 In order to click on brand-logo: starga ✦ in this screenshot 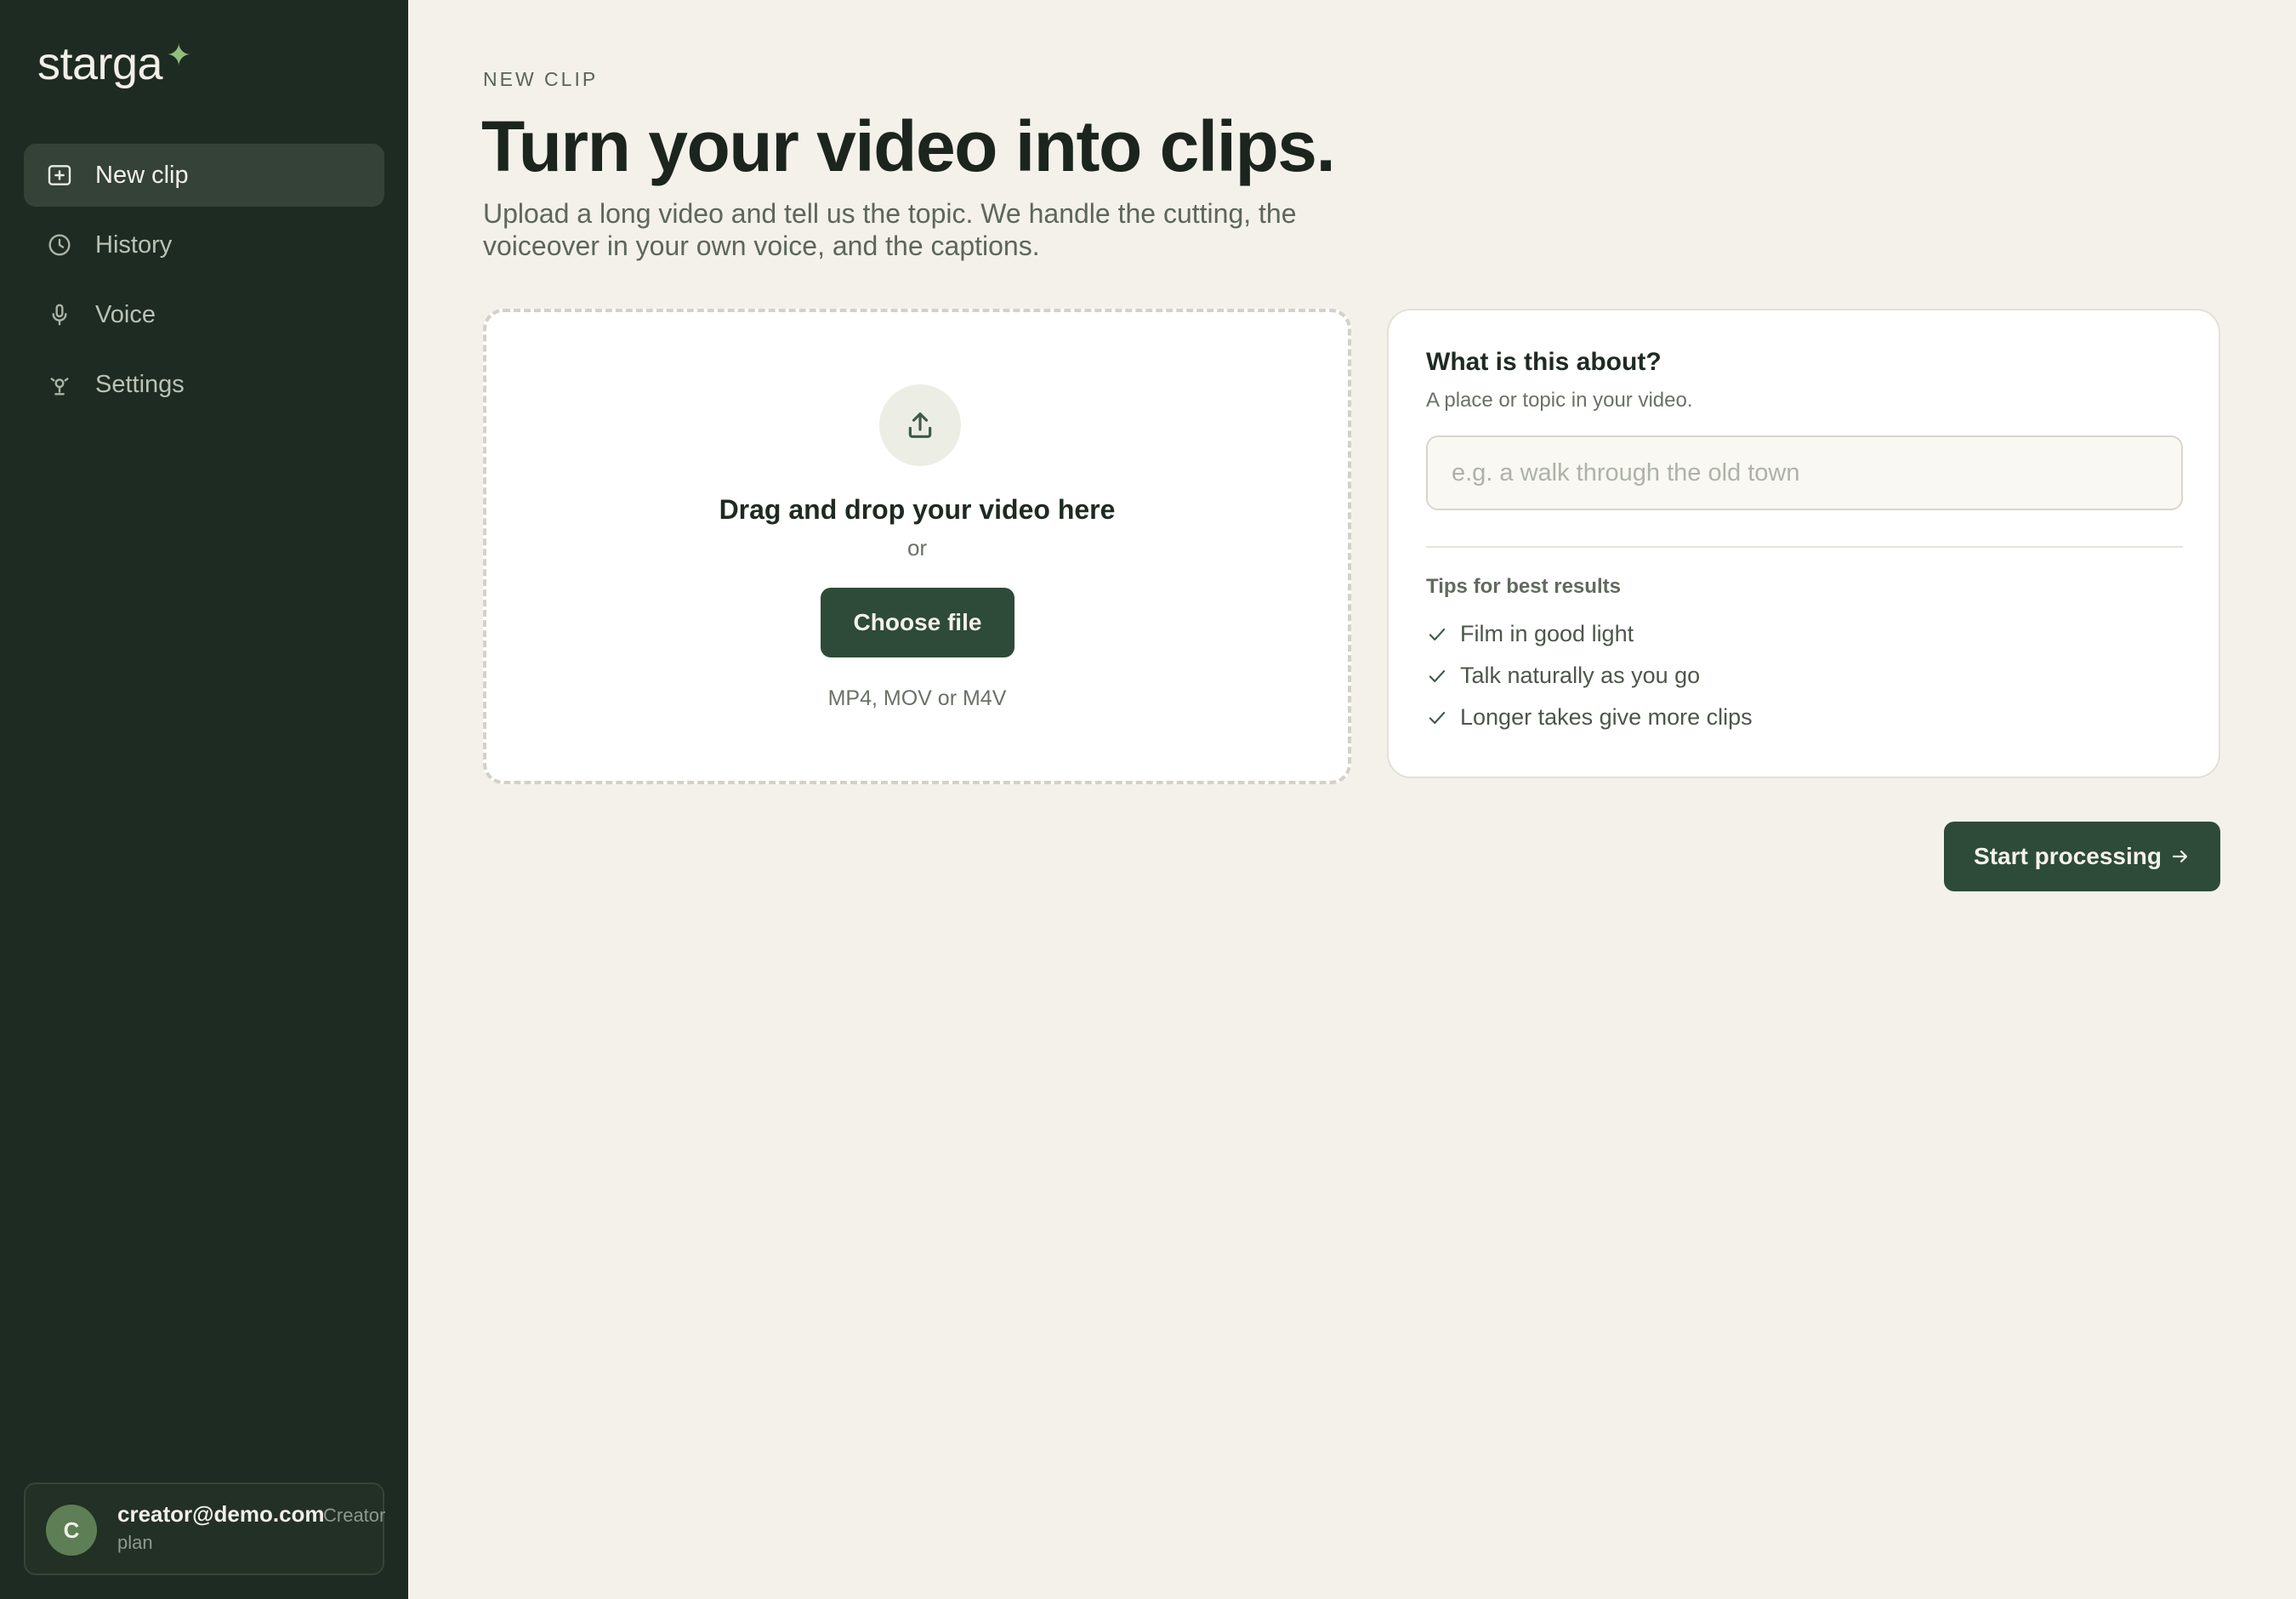, I will do `click(114, 63)`.